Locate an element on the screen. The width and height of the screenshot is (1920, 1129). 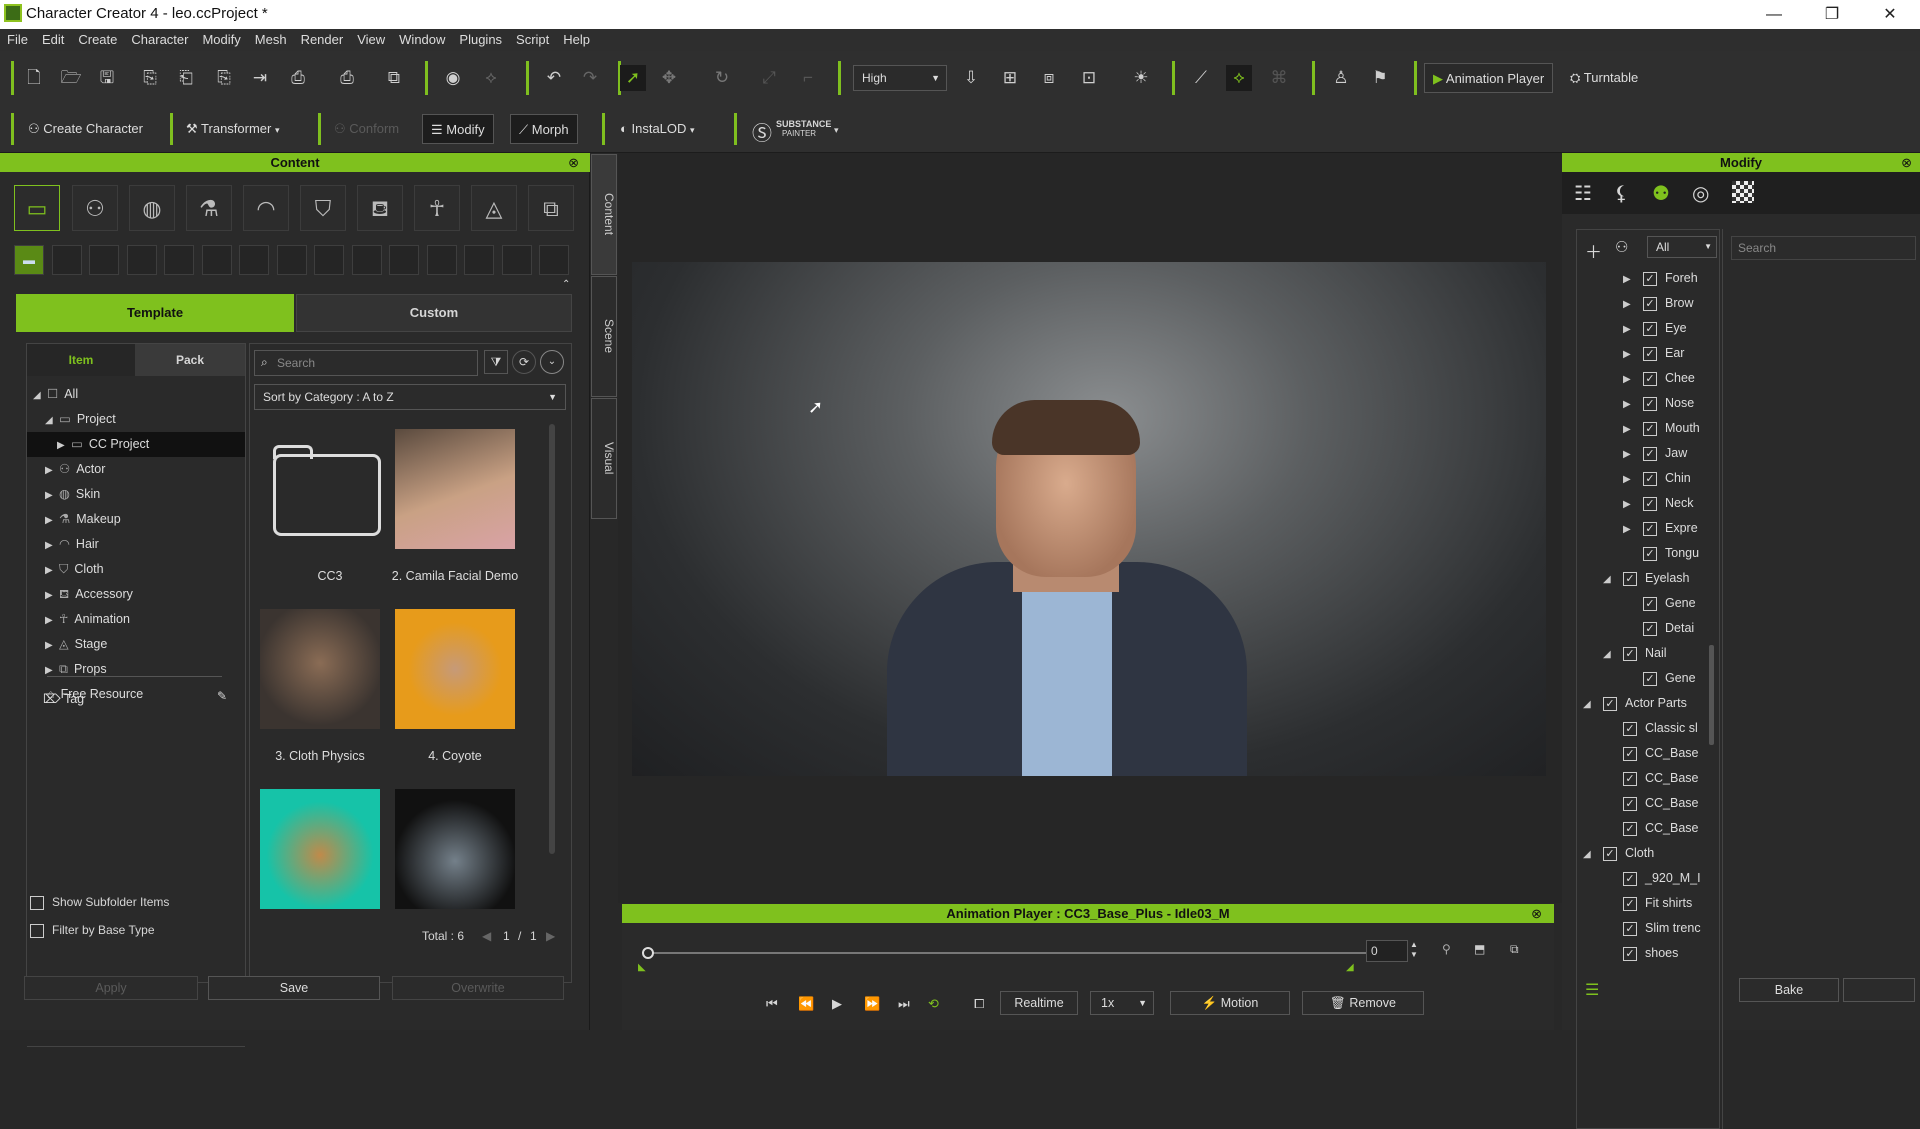
rotate-tool-icon: ↻ is located at coordinates (722, 78).